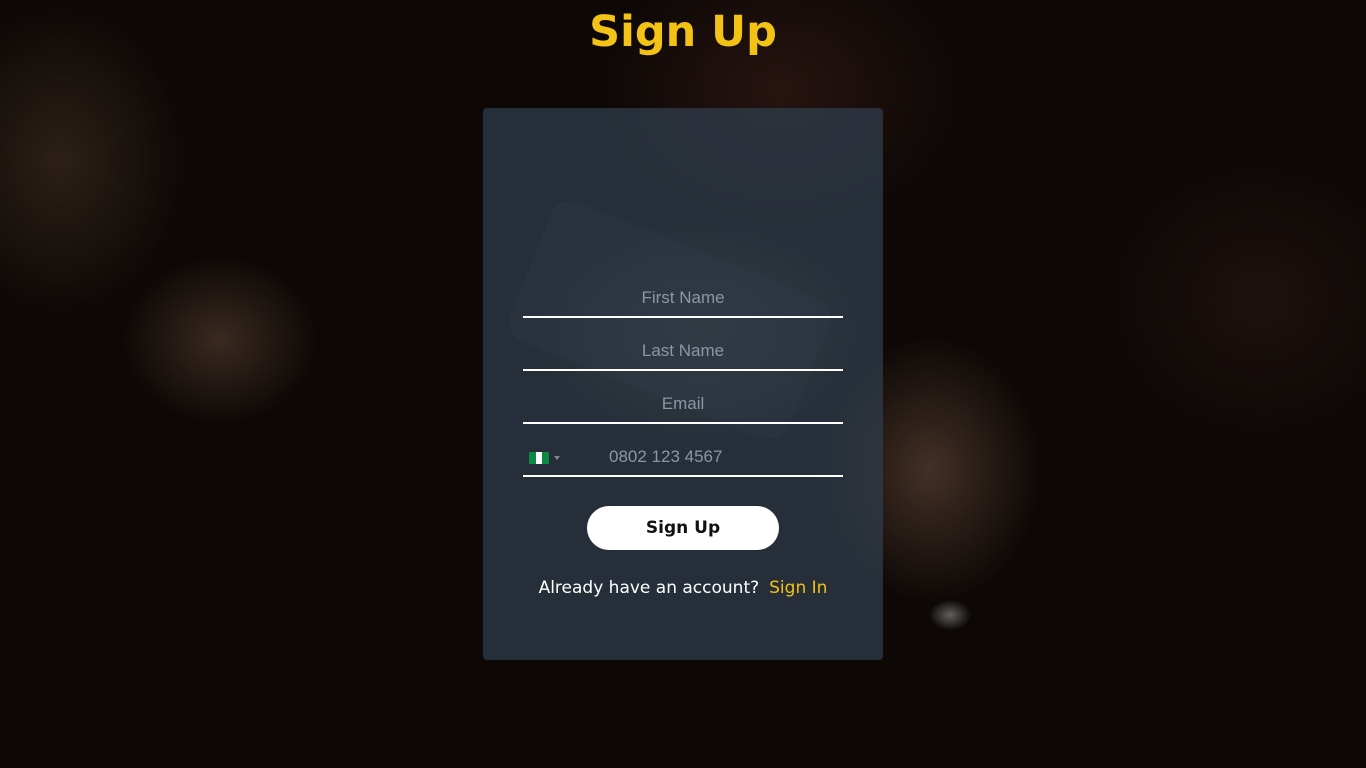 This screenshot has height=768, width=1366. What do you see at coordinates (649, 588) in the screenshot?
I see `signin-prompt-text: Already have an account?` at bounding box center [649, 588].